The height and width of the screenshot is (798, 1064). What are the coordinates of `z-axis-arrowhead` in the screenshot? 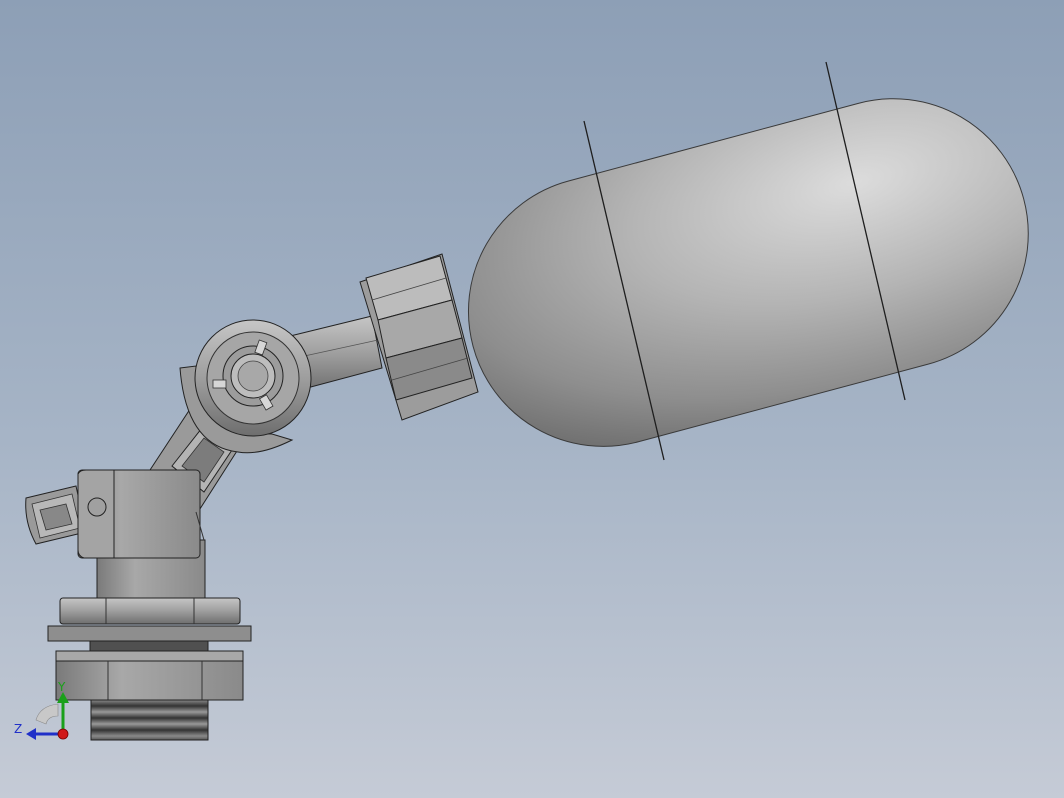 It's located at (31, 734).